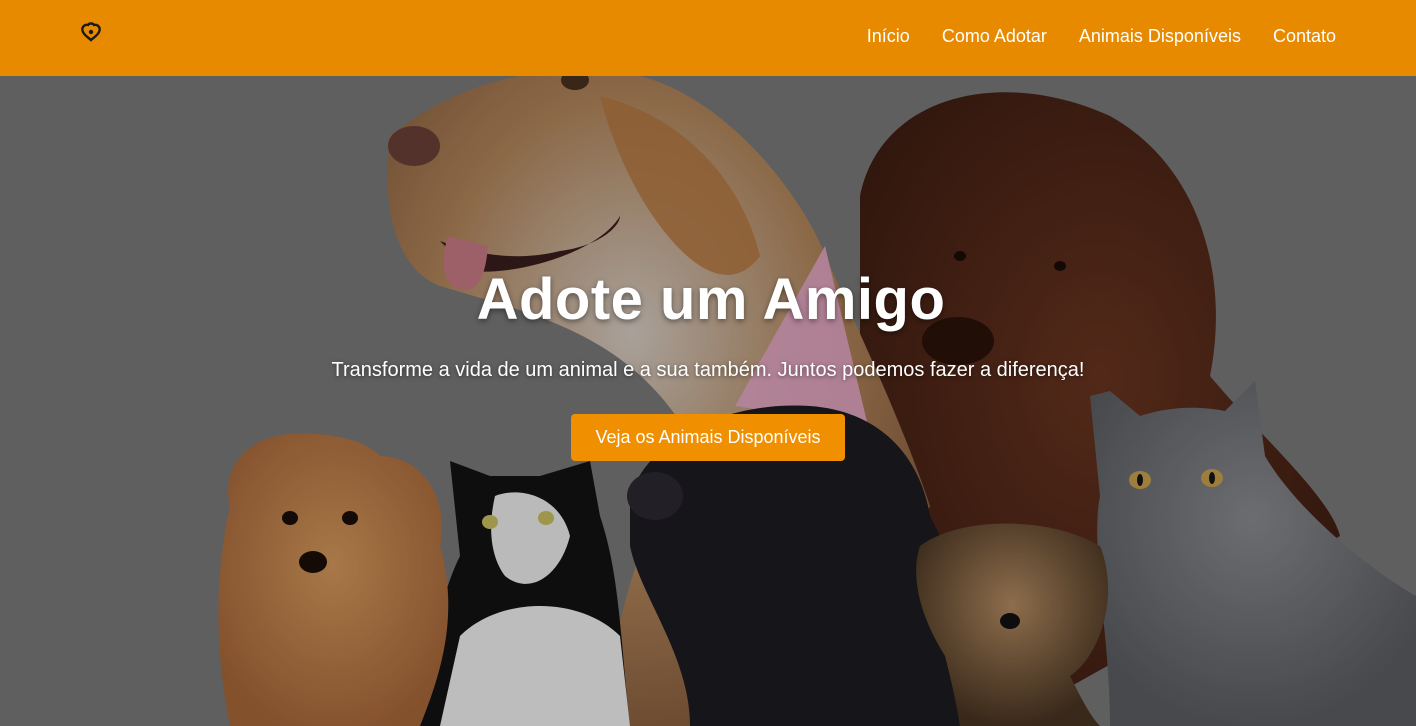  Describe the element at coordinates (711, 299) in the screenshot. I see `hero-title: Adote um Amigo` at that location.